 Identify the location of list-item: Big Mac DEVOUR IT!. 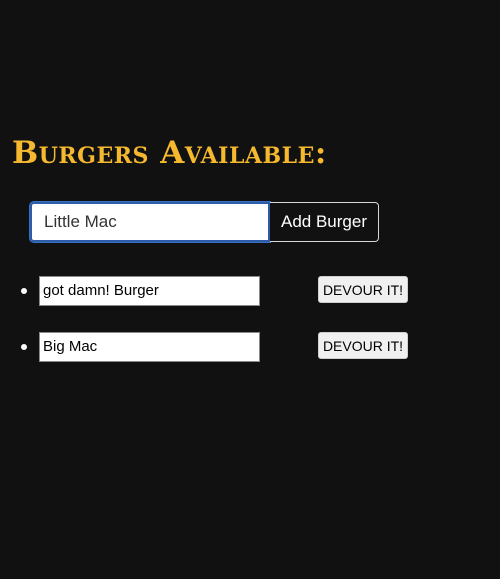
(250, 360).